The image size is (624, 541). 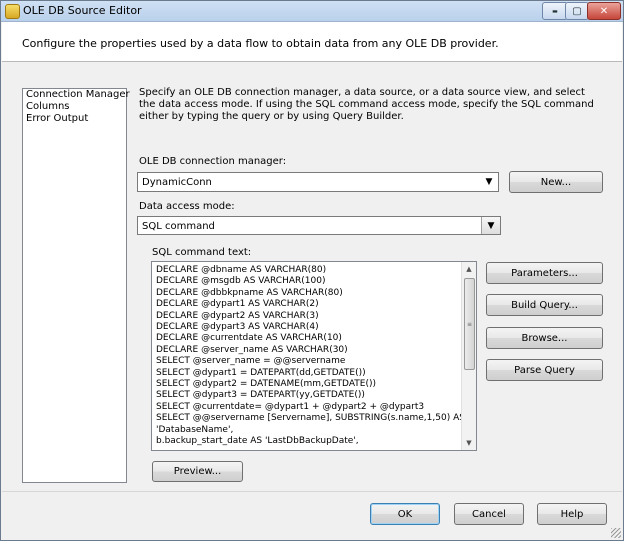 I want to click on ok-button: OK, so click(x=405, y=514).